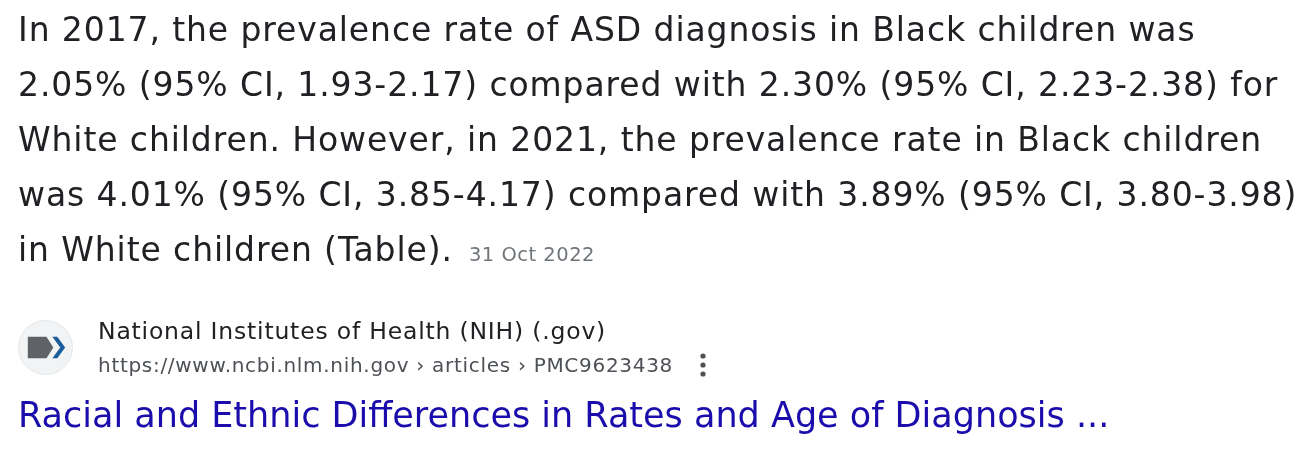 The width and height of the screenshot is (1313, 458). I want to click on snippet-line: 2.05% (95% CI, 1.93-2.17) compared with 2.30% (95% CI, 2.23-2.38) for, so click(648, 85).